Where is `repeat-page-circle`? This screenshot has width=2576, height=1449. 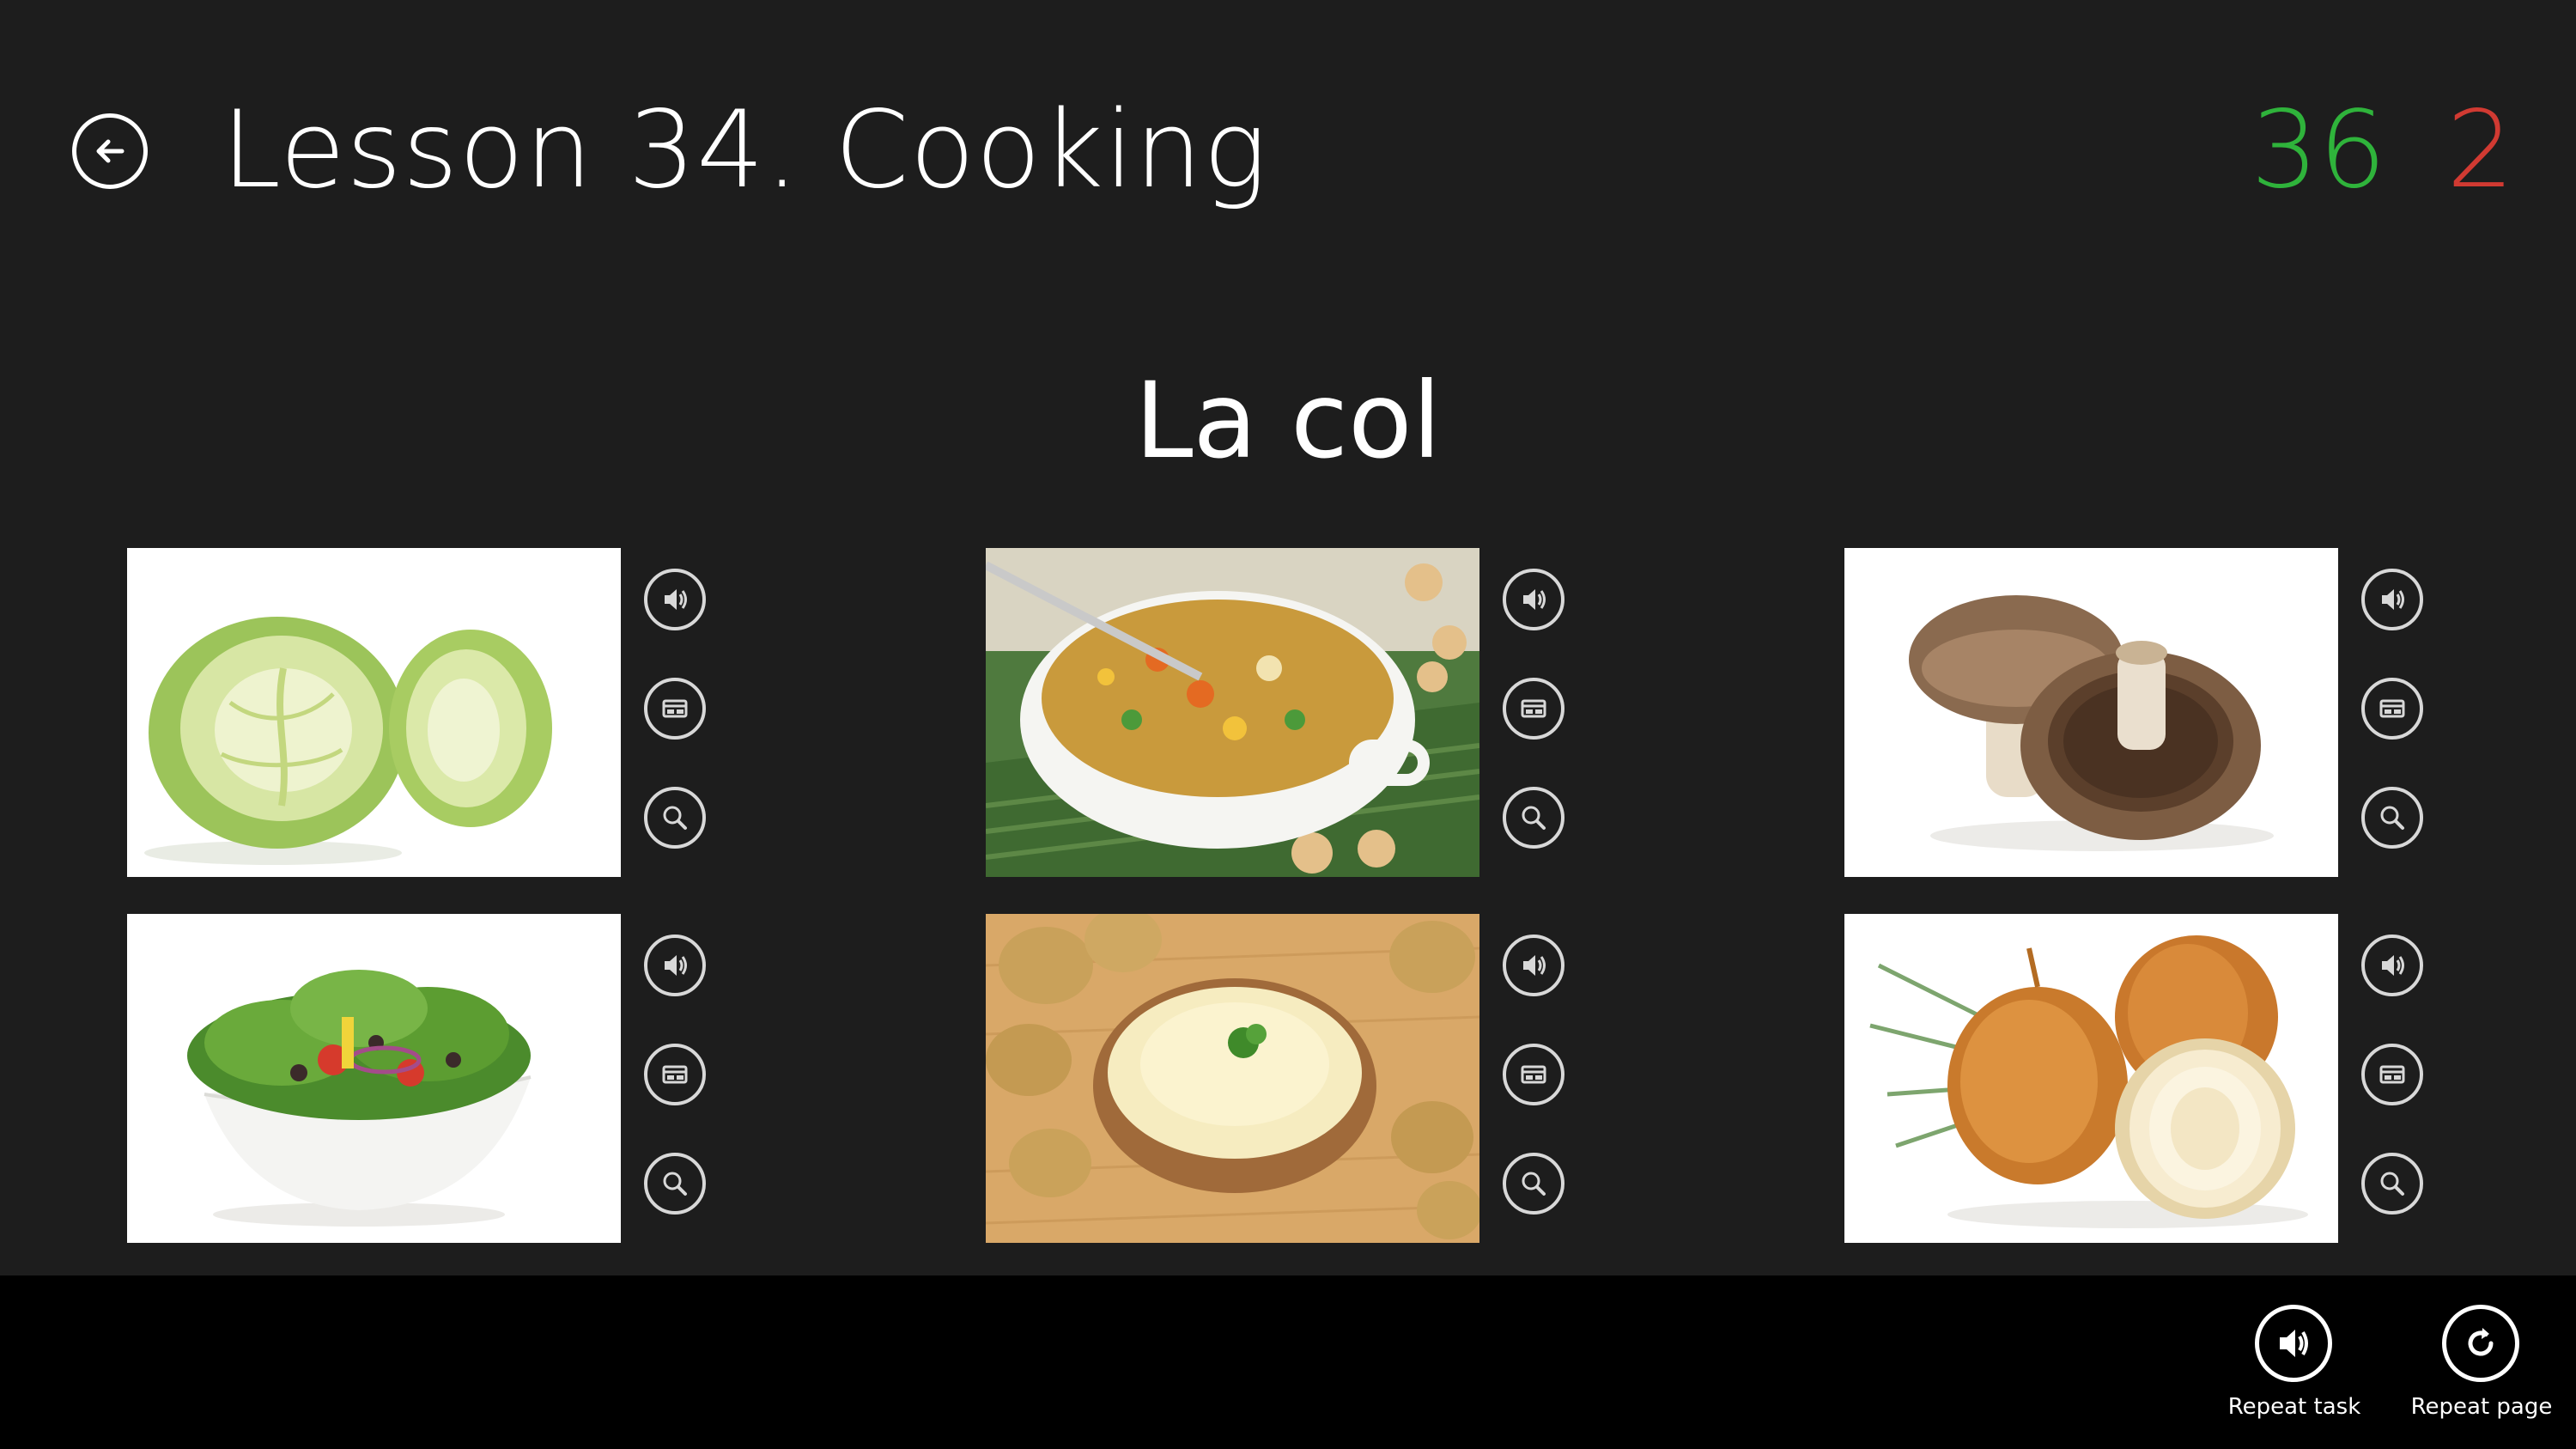 repeat-page-circle is located at coordinates (2480, 1343).